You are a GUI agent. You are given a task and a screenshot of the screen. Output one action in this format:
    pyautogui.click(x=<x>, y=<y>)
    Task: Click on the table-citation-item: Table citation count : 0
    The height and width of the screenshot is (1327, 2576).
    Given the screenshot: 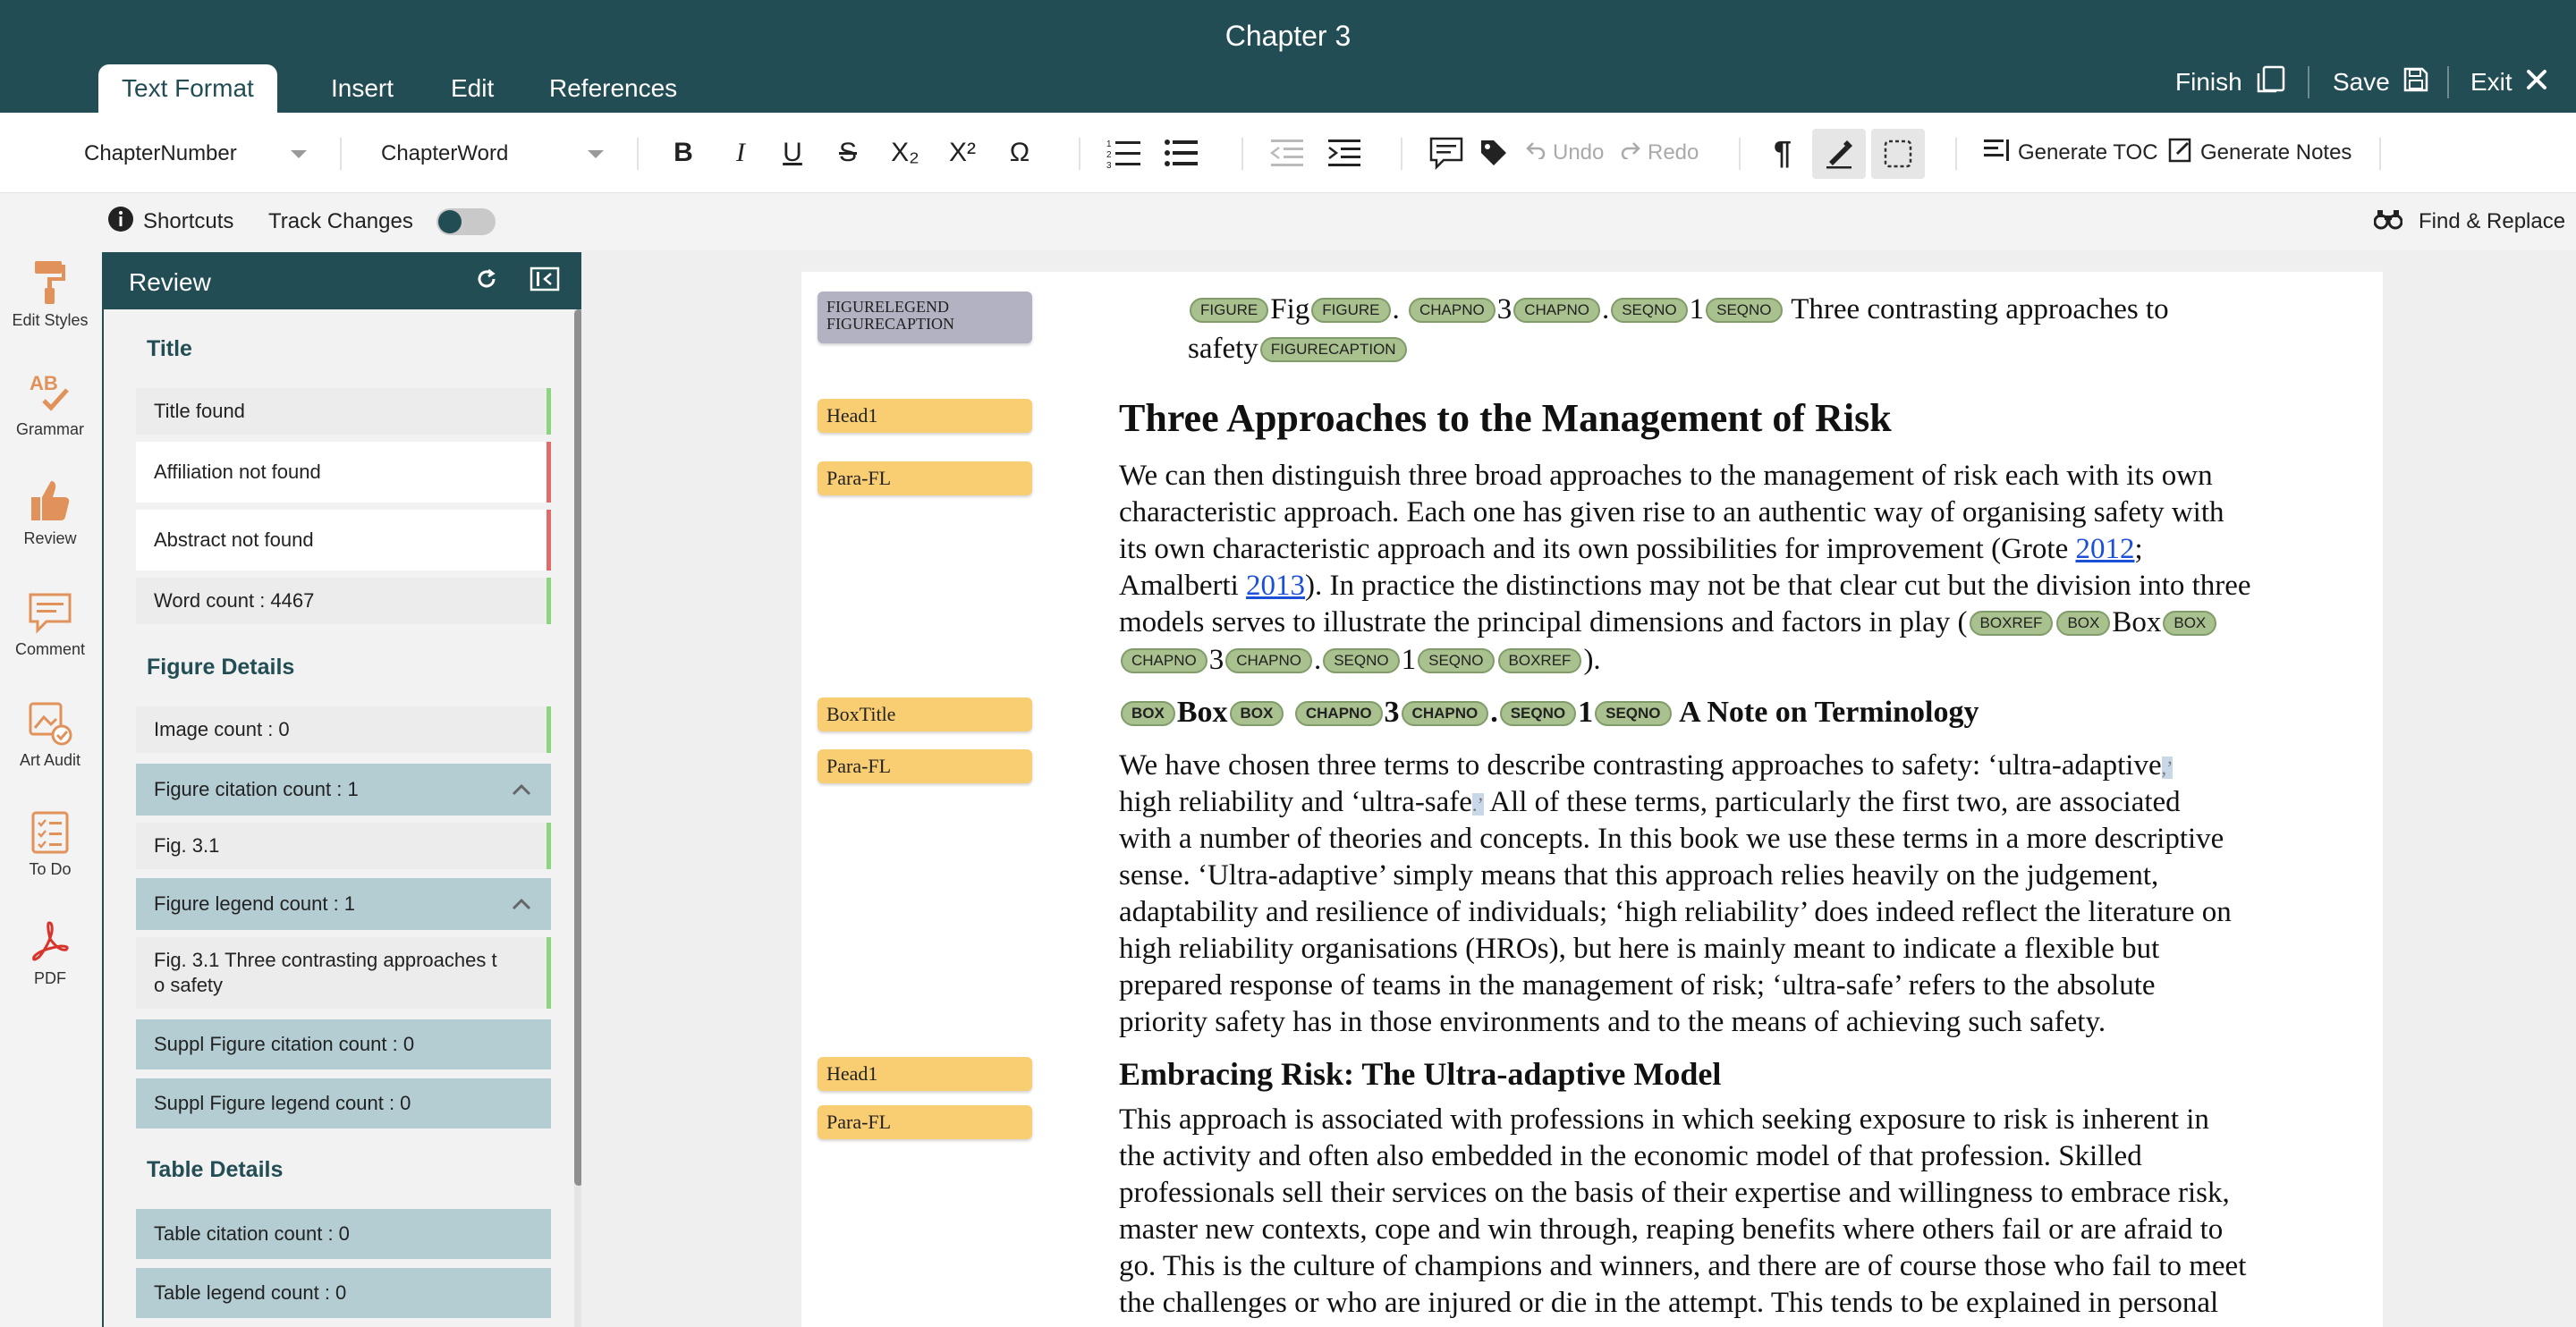 What is the action you would take?
    pyautogui.click(x=343, y=1234)
    